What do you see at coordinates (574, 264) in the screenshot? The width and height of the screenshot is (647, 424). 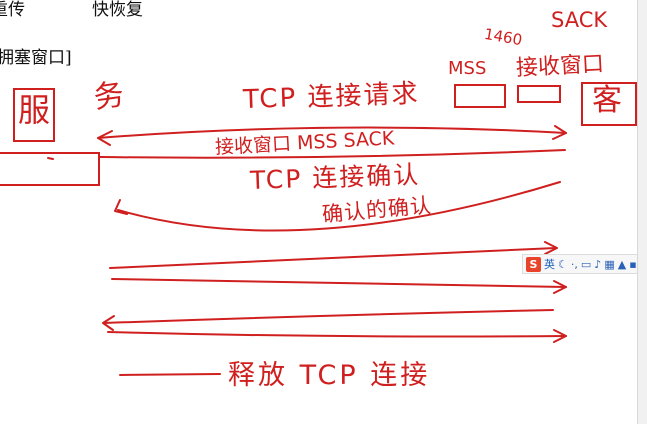 I see `punct-icon: ·,` at bounding box center [574, 264].